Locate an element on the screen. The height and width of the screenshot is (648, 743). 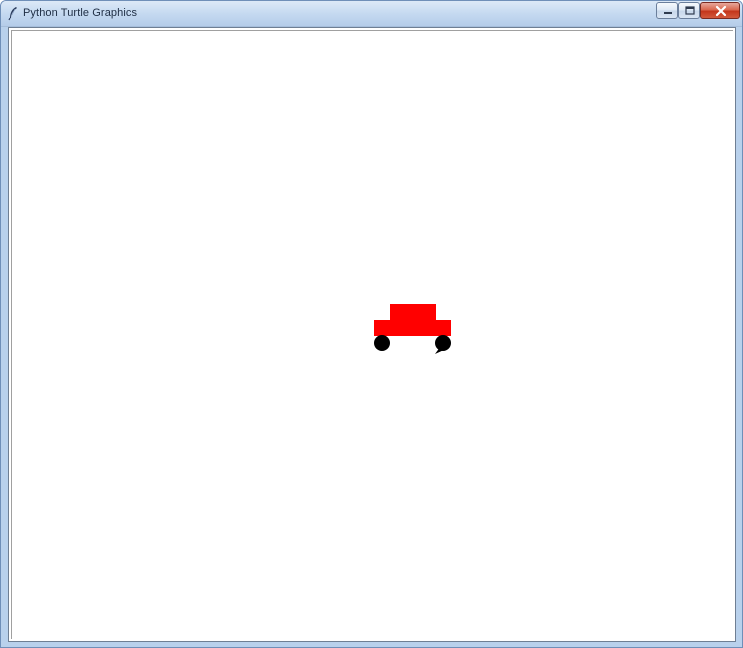
caption-buttons is located at coordinates (698, 10).